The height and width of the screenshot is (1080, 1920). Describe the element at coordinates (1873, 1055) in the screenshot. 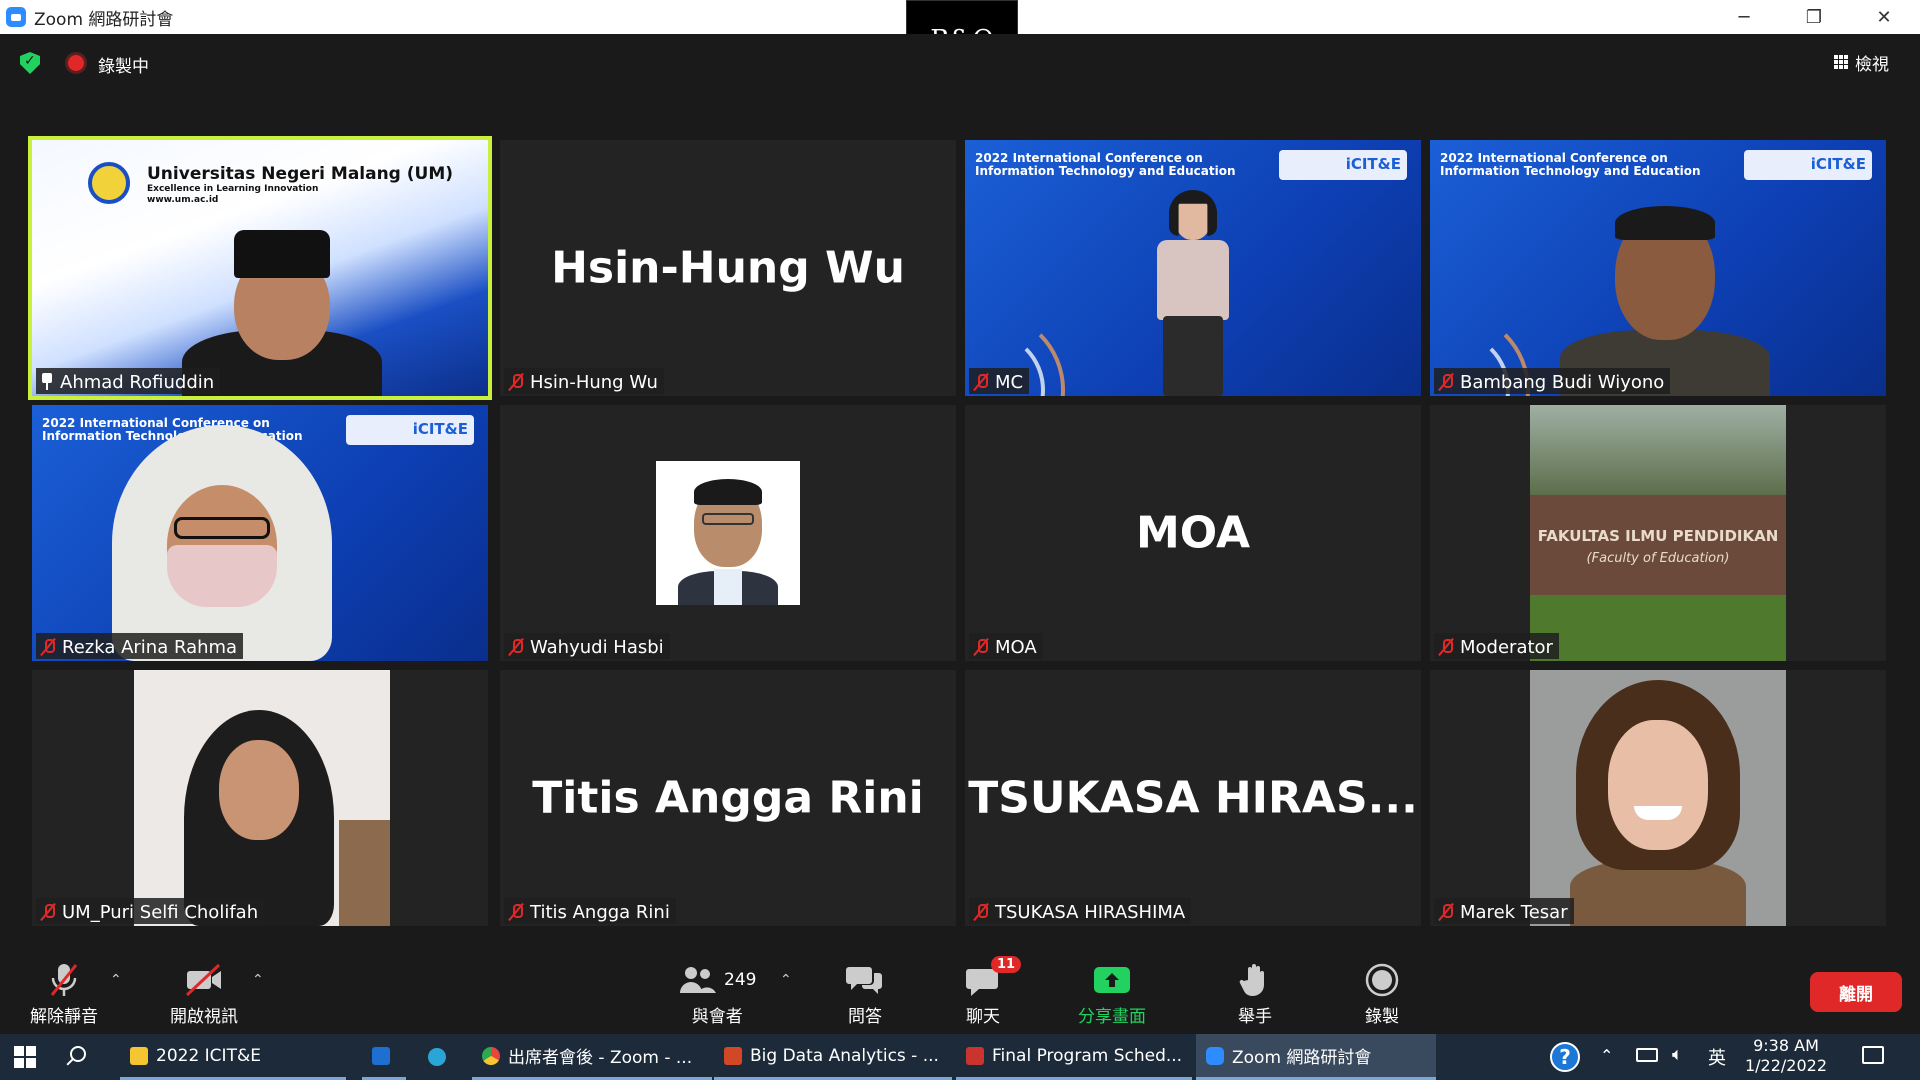

I see `notification-center-icon` at that location.